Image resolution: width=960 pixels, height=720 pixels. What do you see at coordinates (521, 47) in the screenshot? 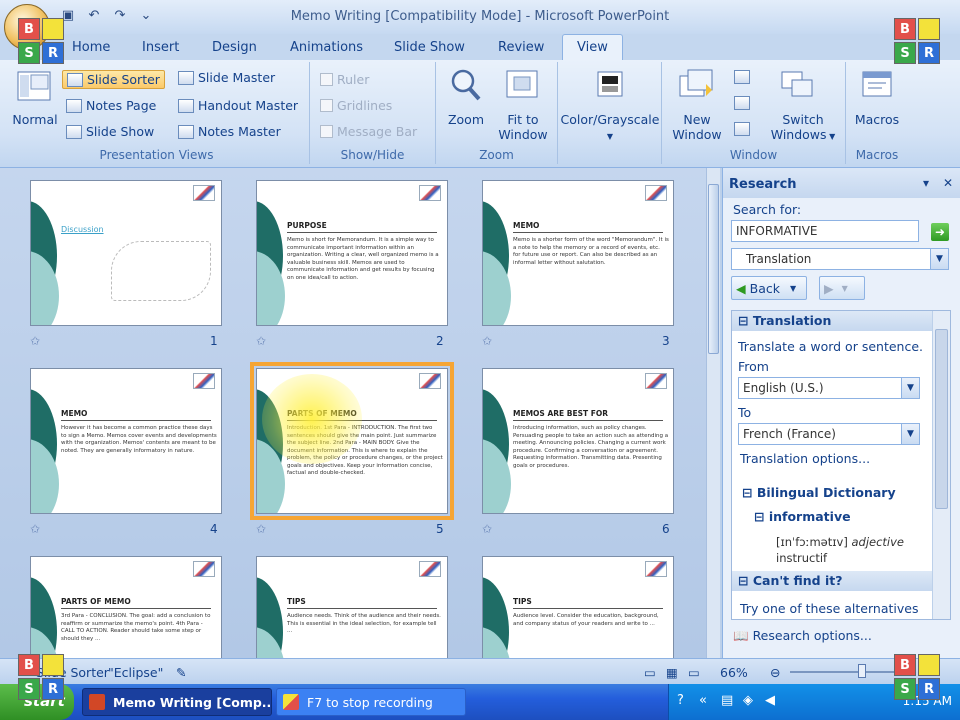
I see `tab-review: Review` at bounding box center [521, 47].